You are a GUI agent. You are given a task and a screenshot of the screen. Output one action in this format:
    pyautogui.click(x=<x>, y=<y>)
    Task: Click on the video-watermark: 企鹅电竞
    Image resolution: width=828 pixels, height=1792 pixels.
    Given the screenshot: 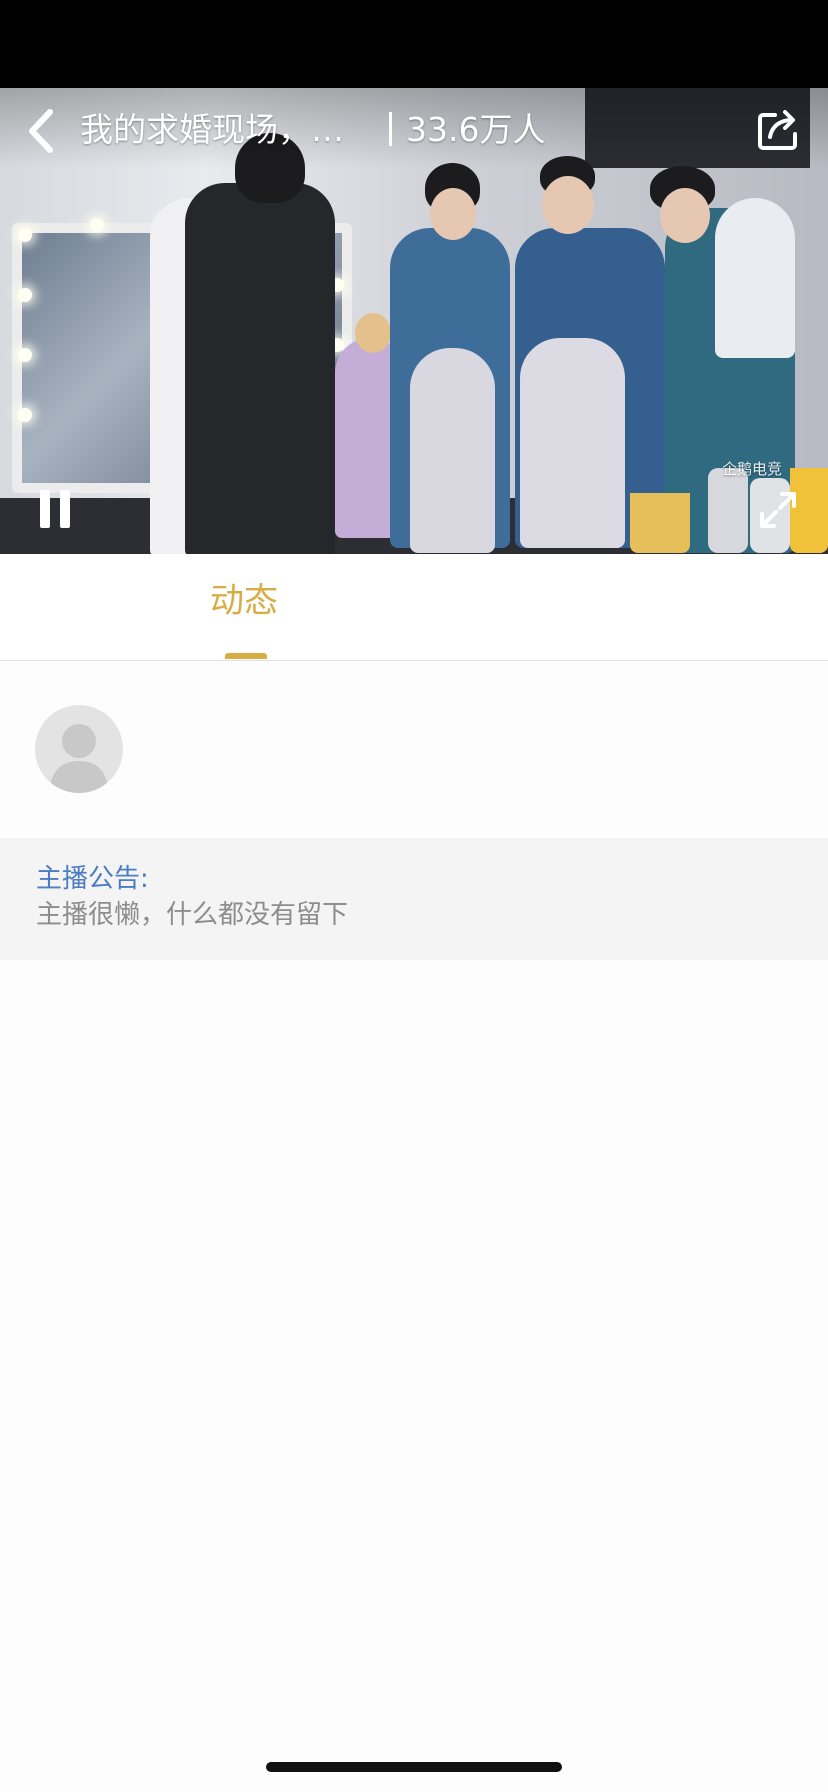 What is the action you would take?
    pyautogui.click(x=752, y=469)
    